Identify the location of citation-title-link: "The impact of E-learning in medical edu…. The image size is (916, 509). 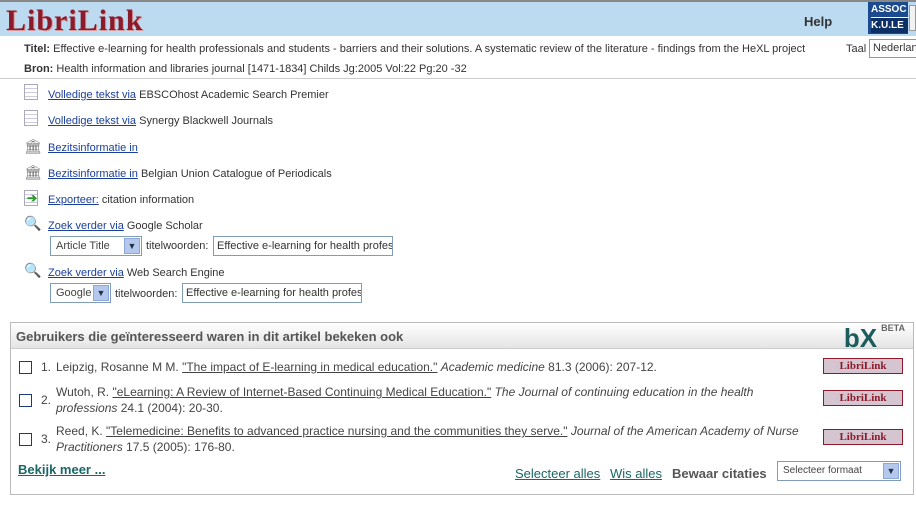
(309, 367).